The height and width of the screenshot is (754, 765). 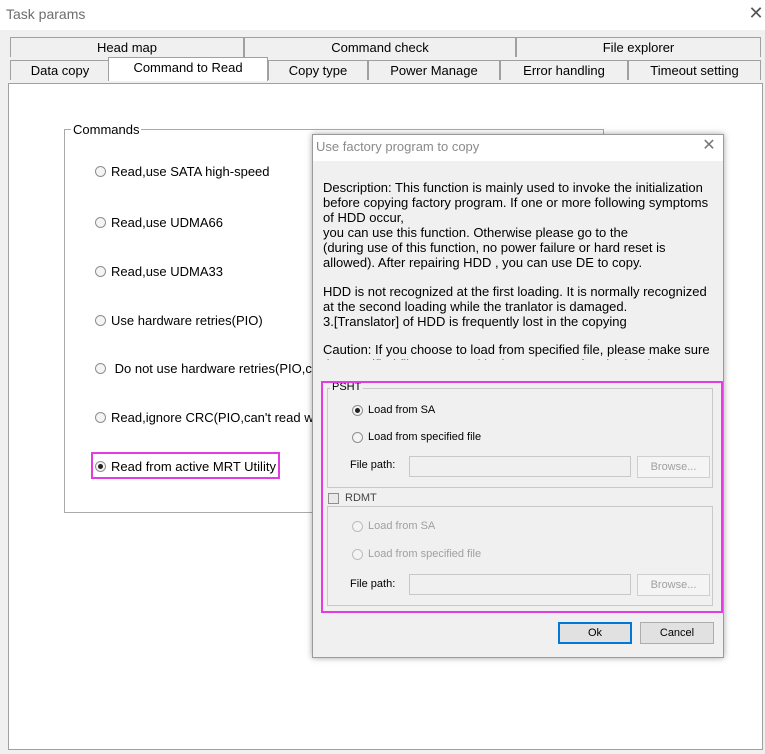 I want to click on dialog-close-icon: ✕, so click(x=709, y=146).